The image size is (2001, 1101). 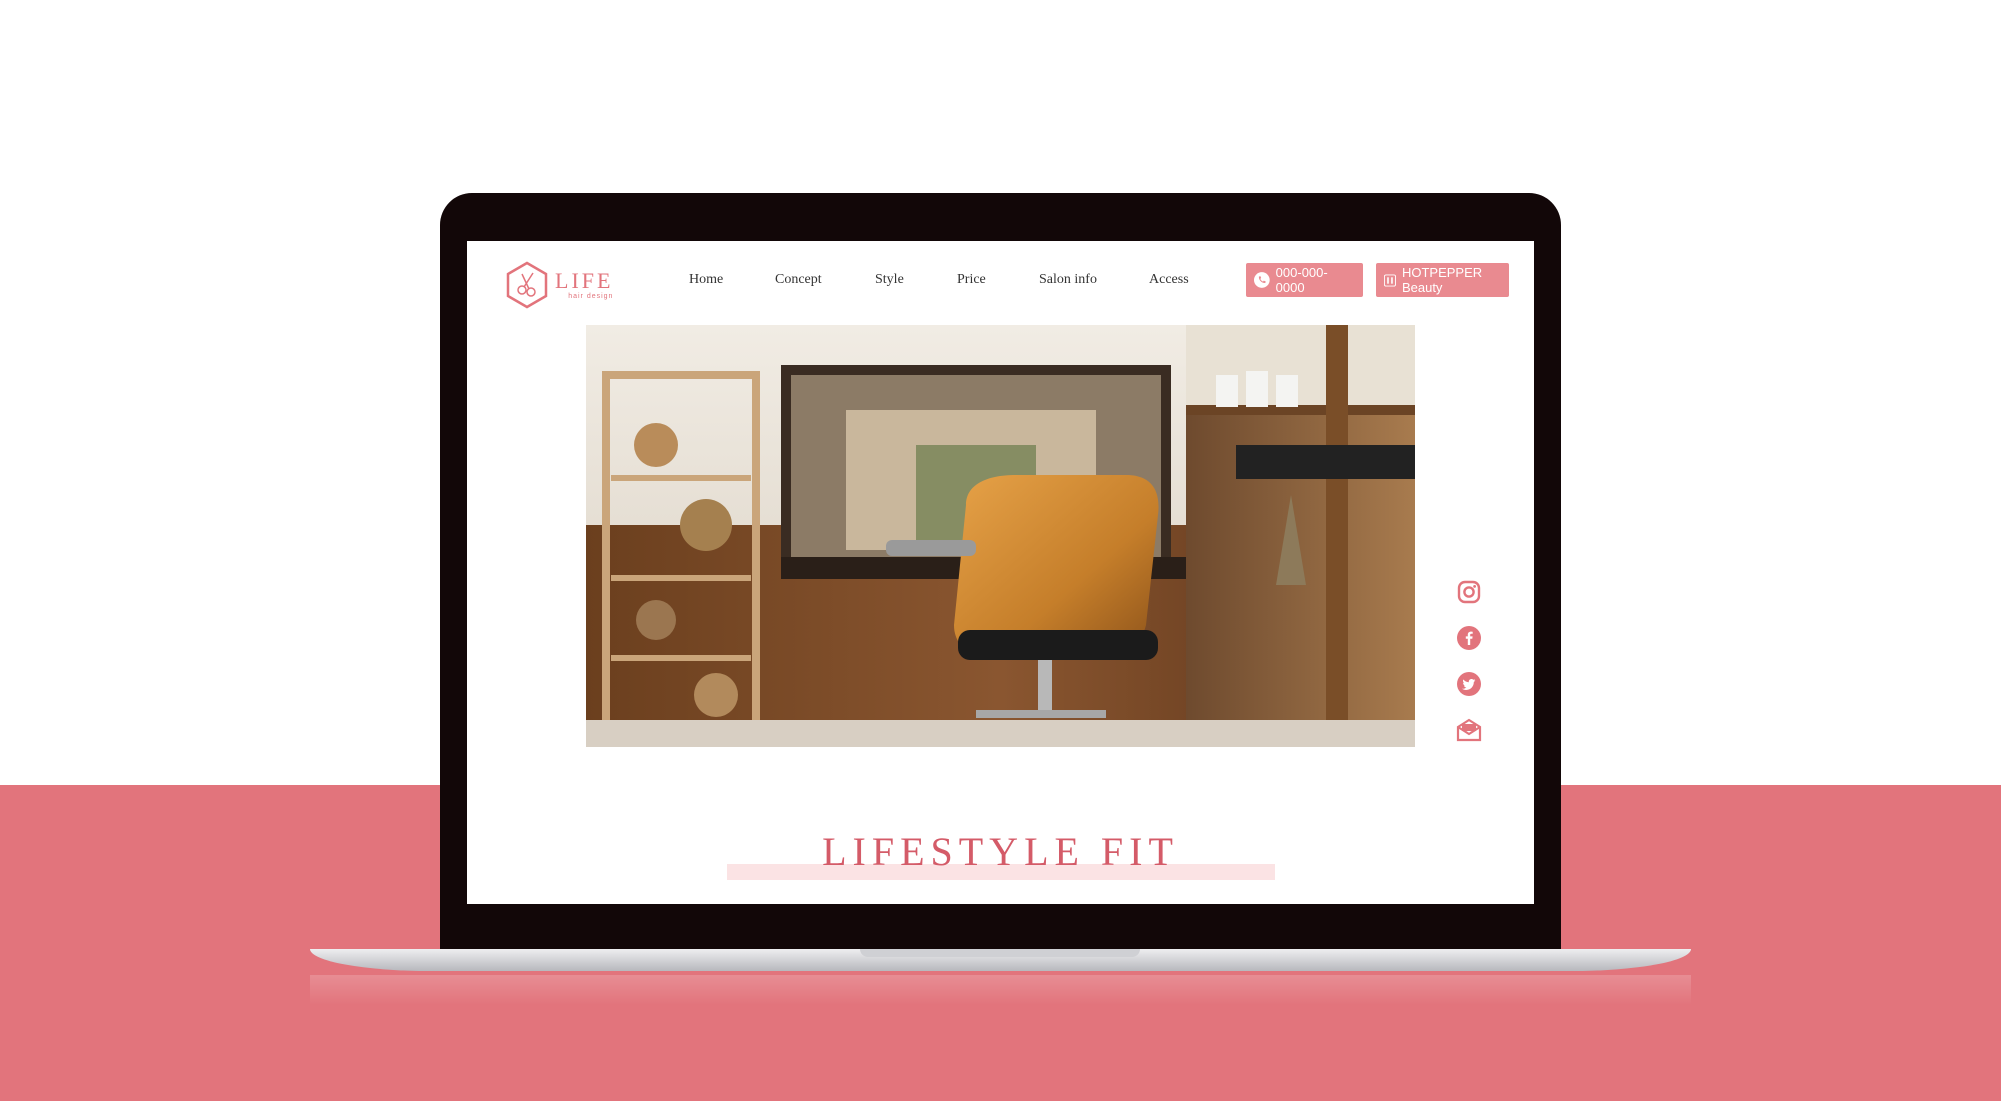 What do you see at coordinates (1469, 592) in the screenshot?
I see `instagram-icon` at bounding box center [1469, 592].